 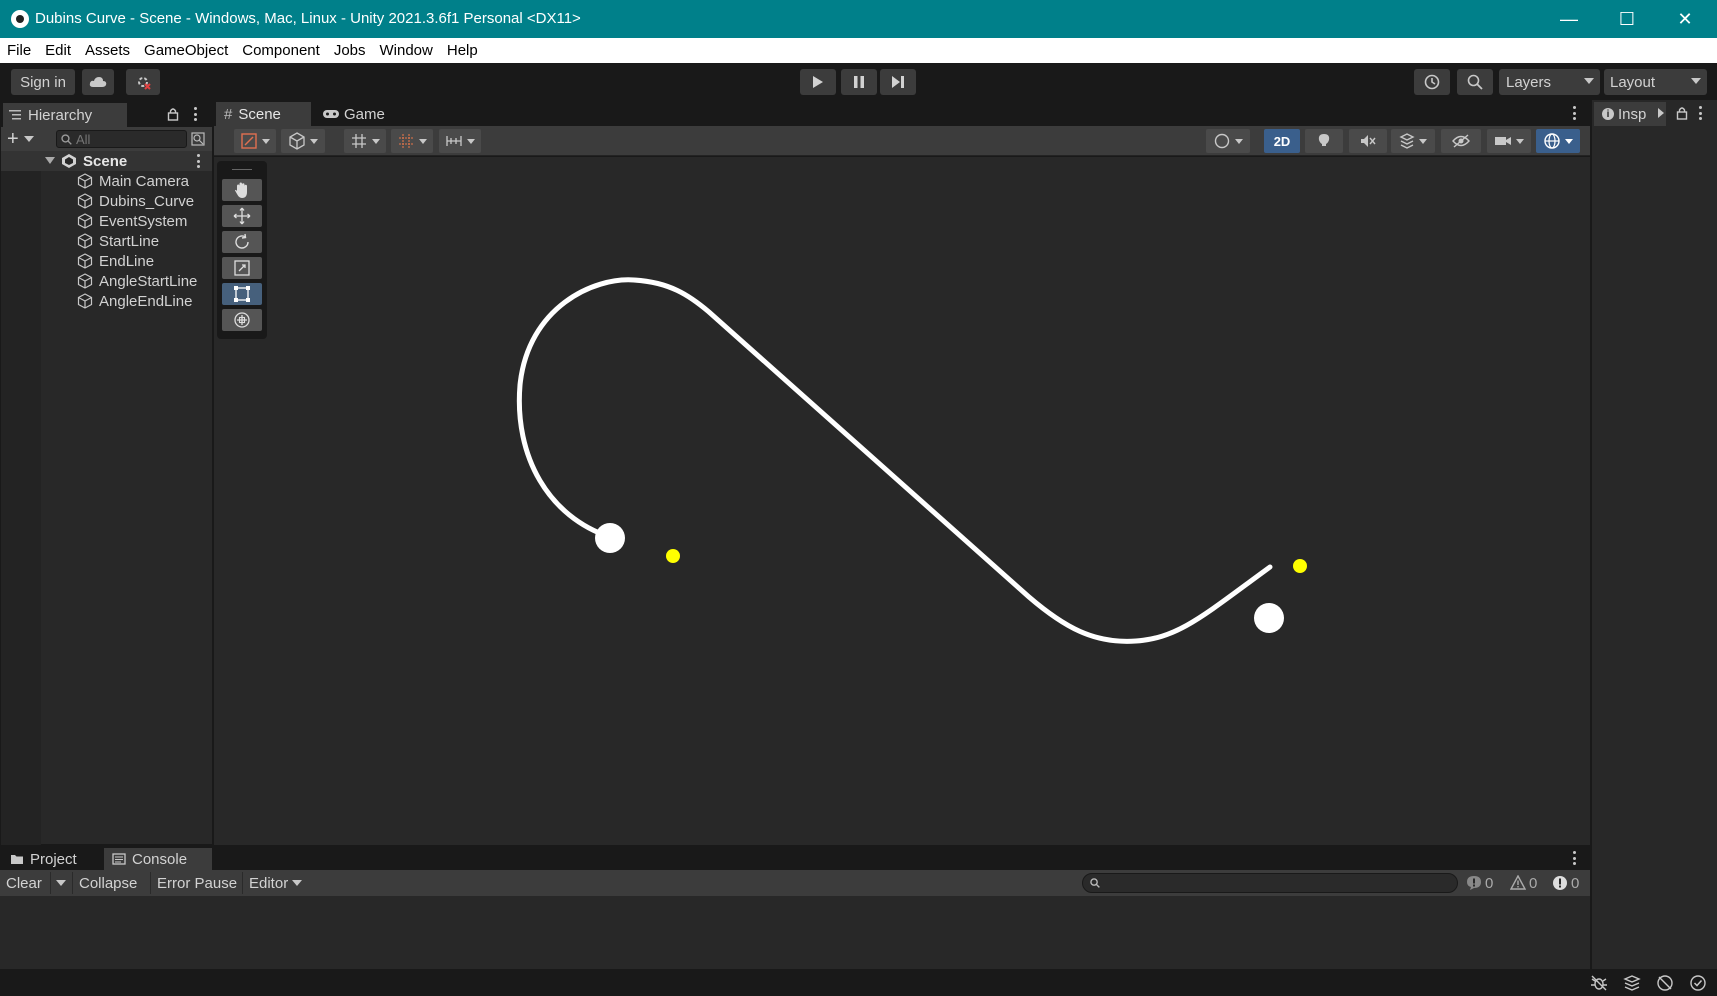 What do you see at coordinates (143, 82) in the screenshot?
I see `collab-button` at bounding box center [143, 82].